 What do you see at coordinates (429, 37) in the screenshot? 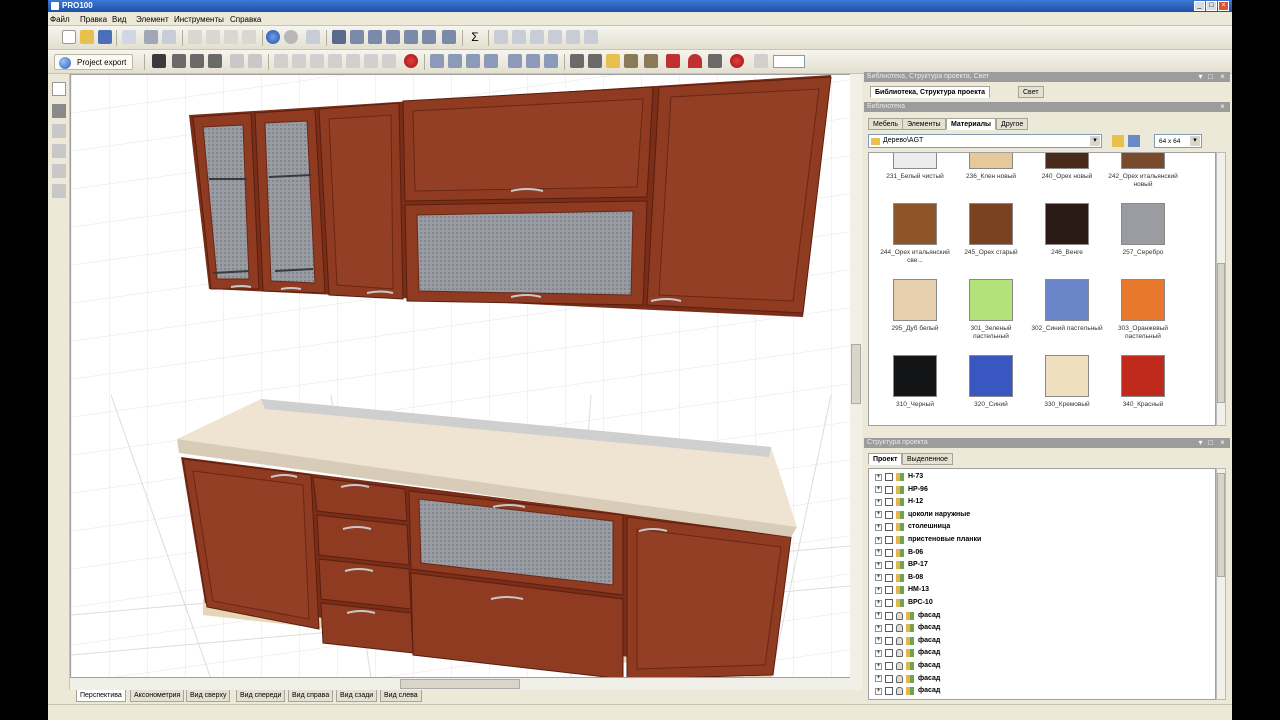
I see `view-right-icon` at bounding box center [429, 37].